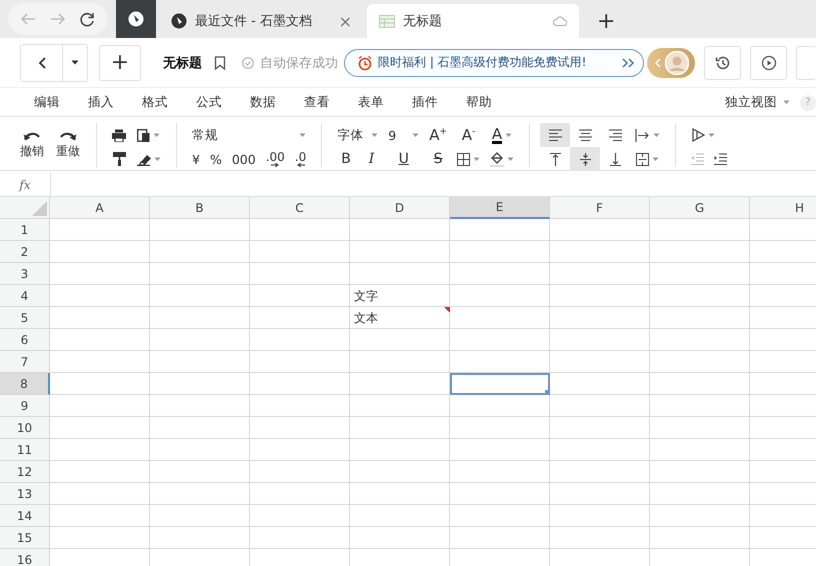  What do you see at coordinates (560, 21) in the screenshot?
I see `cloud-icon` at bounding box center [560, 21].